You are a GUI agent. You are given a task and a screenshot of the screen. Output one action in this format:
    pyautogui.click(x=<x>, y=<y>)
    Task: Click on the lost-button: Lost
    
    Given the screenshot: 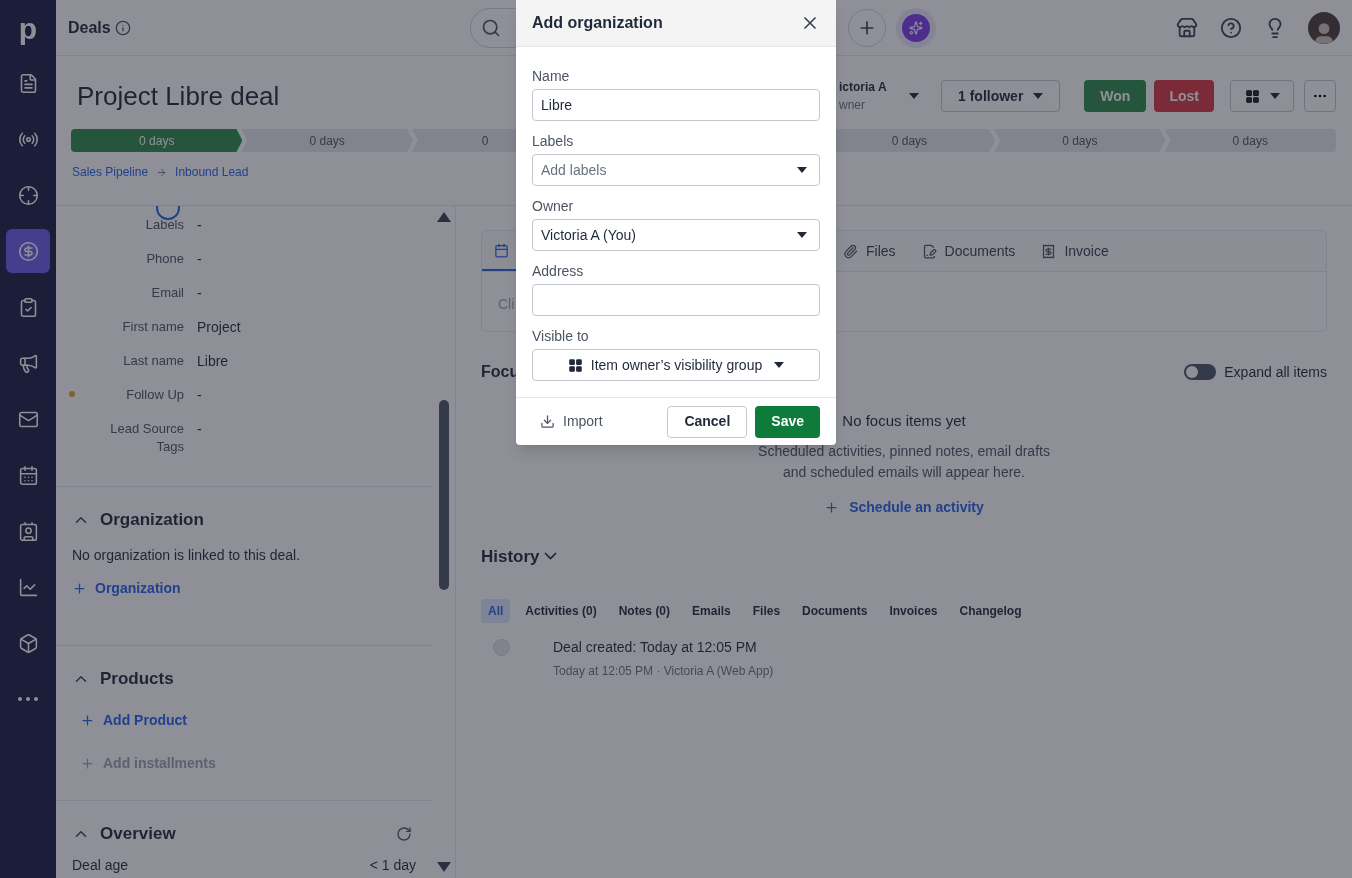 What is the action you would take?
    pyautogui.click(x=1184, y=96)
    